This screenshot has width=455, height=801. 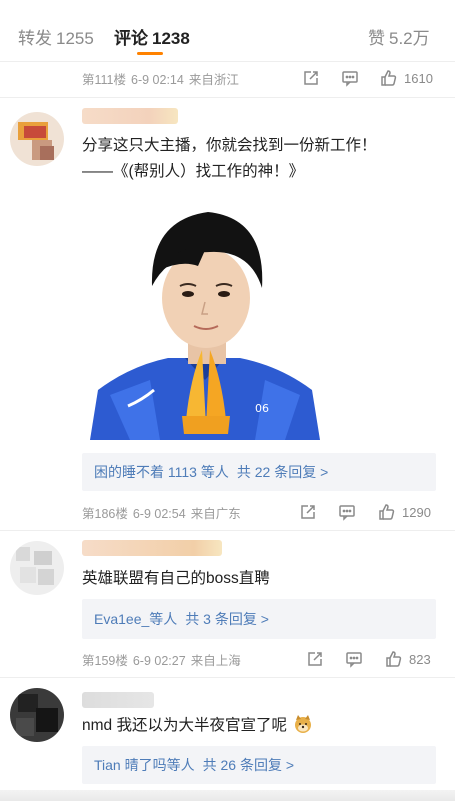 What do you see at coordinates (227, 31) in the screenshot?
I see `comment-tabs: 转发 1255 评论 1238 赞 5.2万` at bounding box center [227, 31].